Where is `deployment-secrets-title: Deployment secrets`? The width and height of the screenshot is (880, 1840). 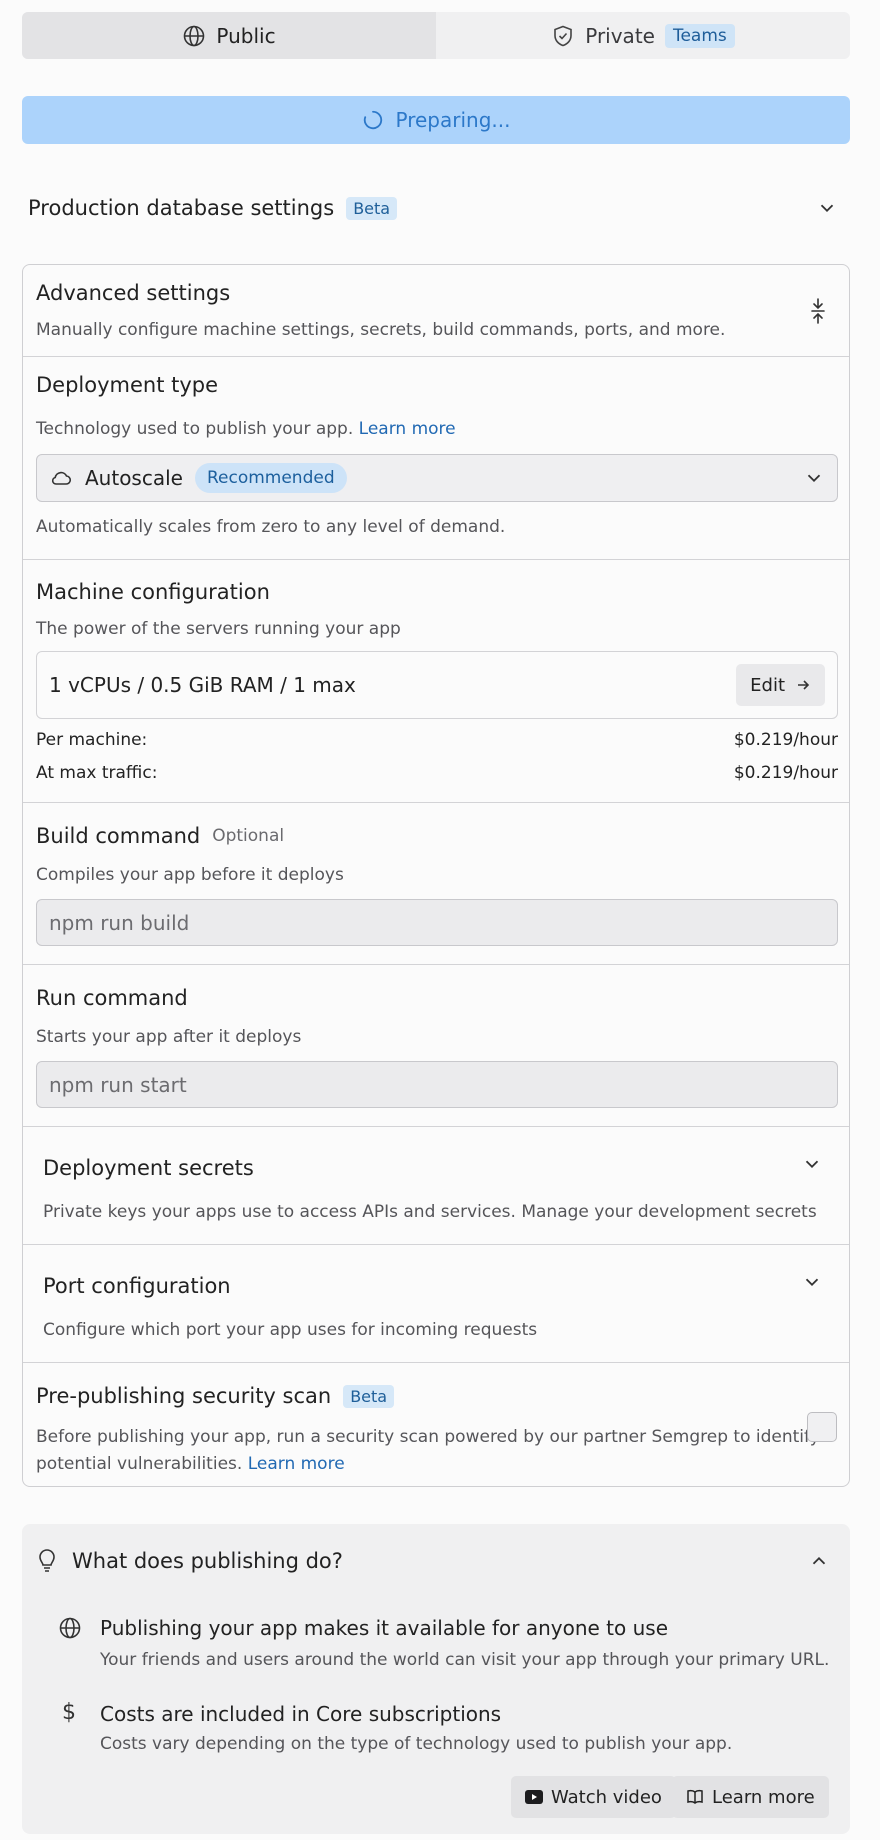 deployment-secrets-title: Deployment secrets is located at coordinates (148, 1168).